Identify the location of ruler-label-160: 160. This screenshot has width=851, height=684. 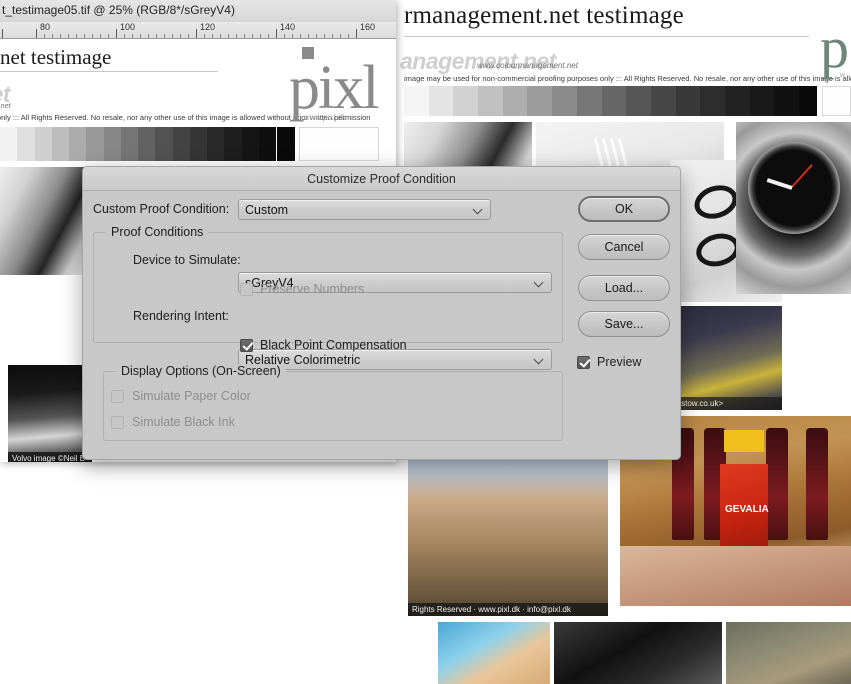
(368, 27).